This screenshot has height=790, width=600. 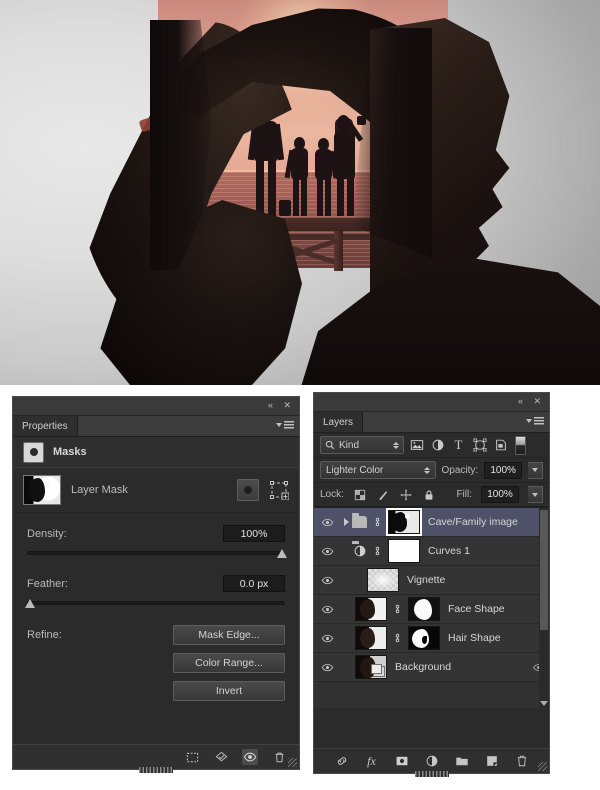 I want to click on feather-slider, so click(x=155, y=604).